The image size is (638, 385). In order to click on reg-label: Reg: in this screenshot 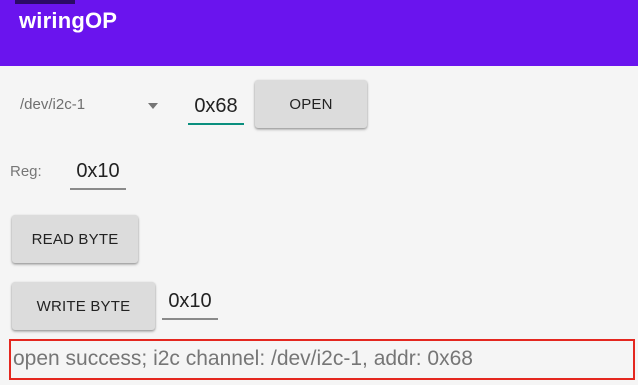, I will do `click(26, 171)`.